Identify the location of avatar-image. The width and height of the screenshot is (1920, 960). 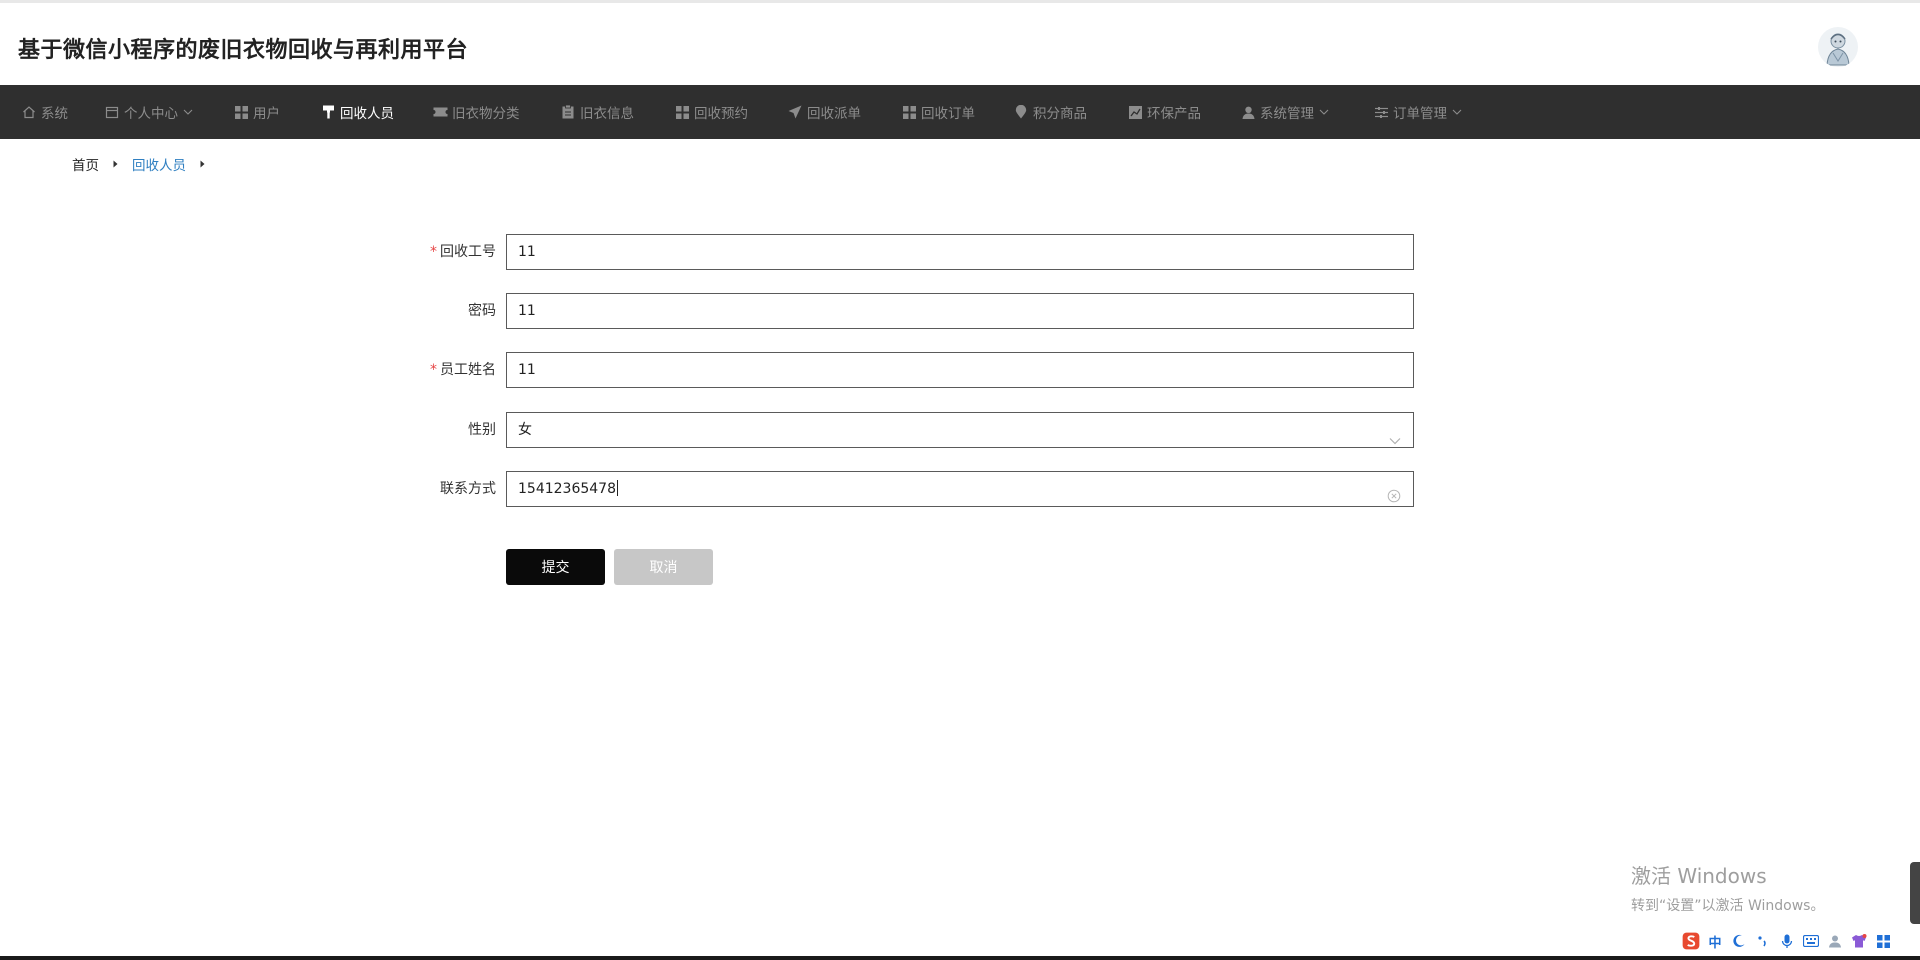
(1838, 47).